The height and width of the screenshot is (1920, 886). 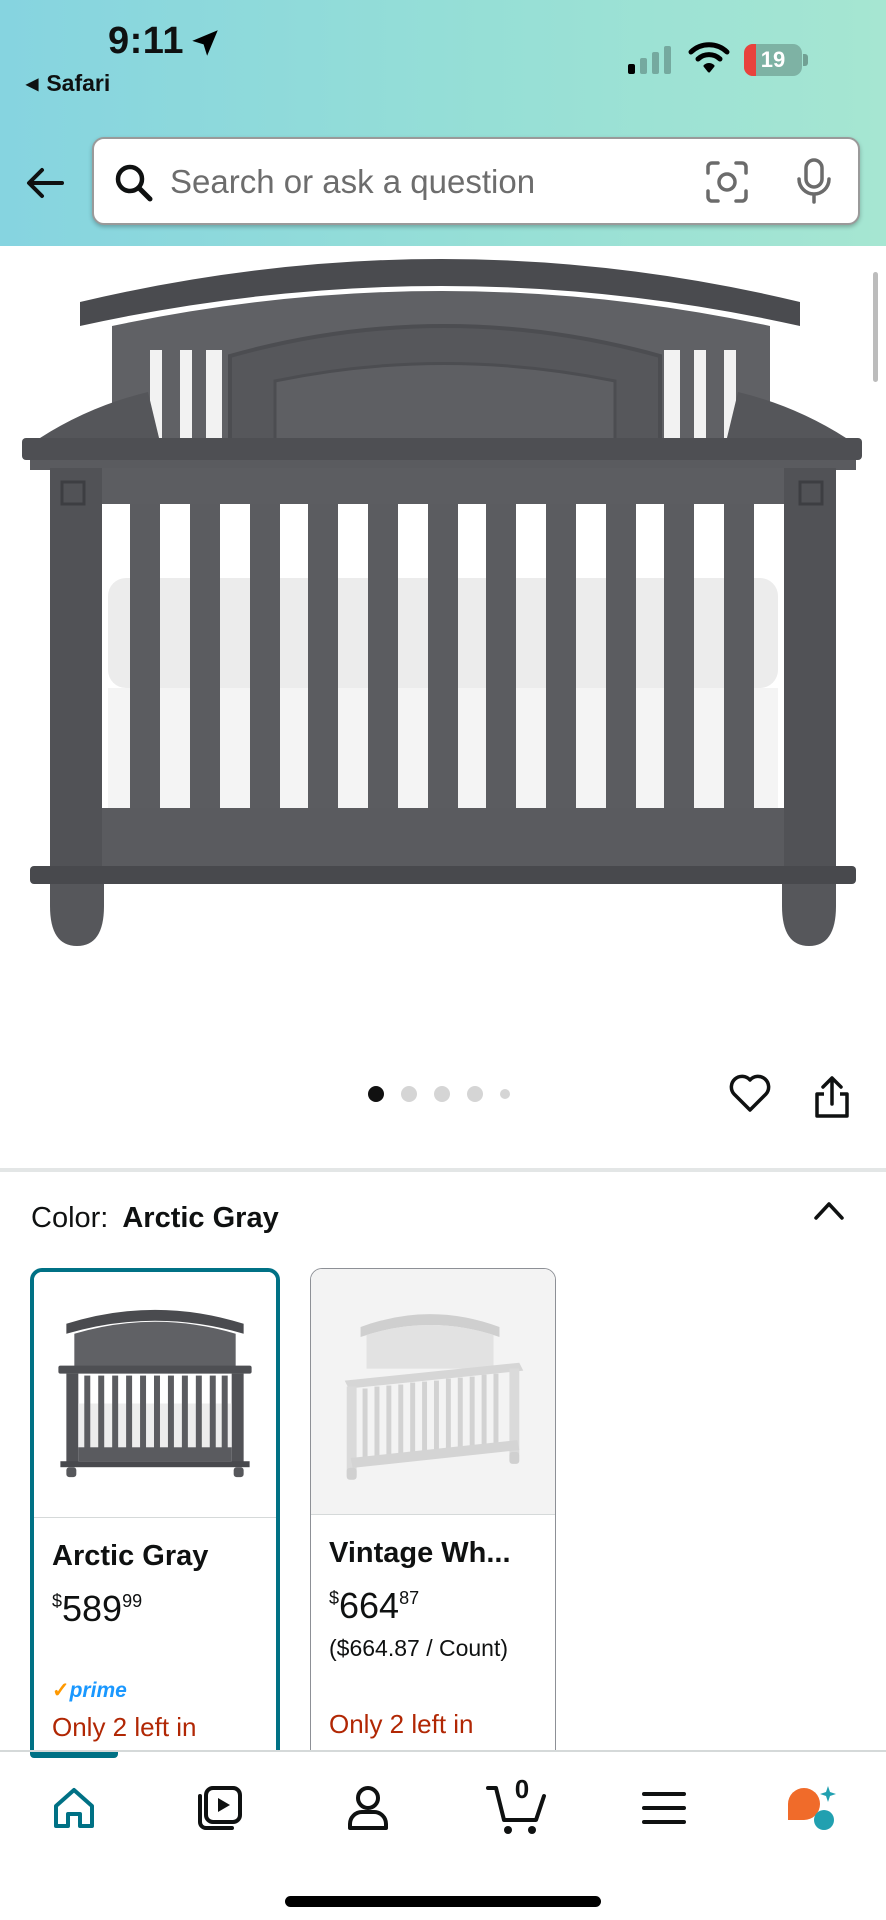 I want to click on price-whole: 664, so click(x=369, y=1605).